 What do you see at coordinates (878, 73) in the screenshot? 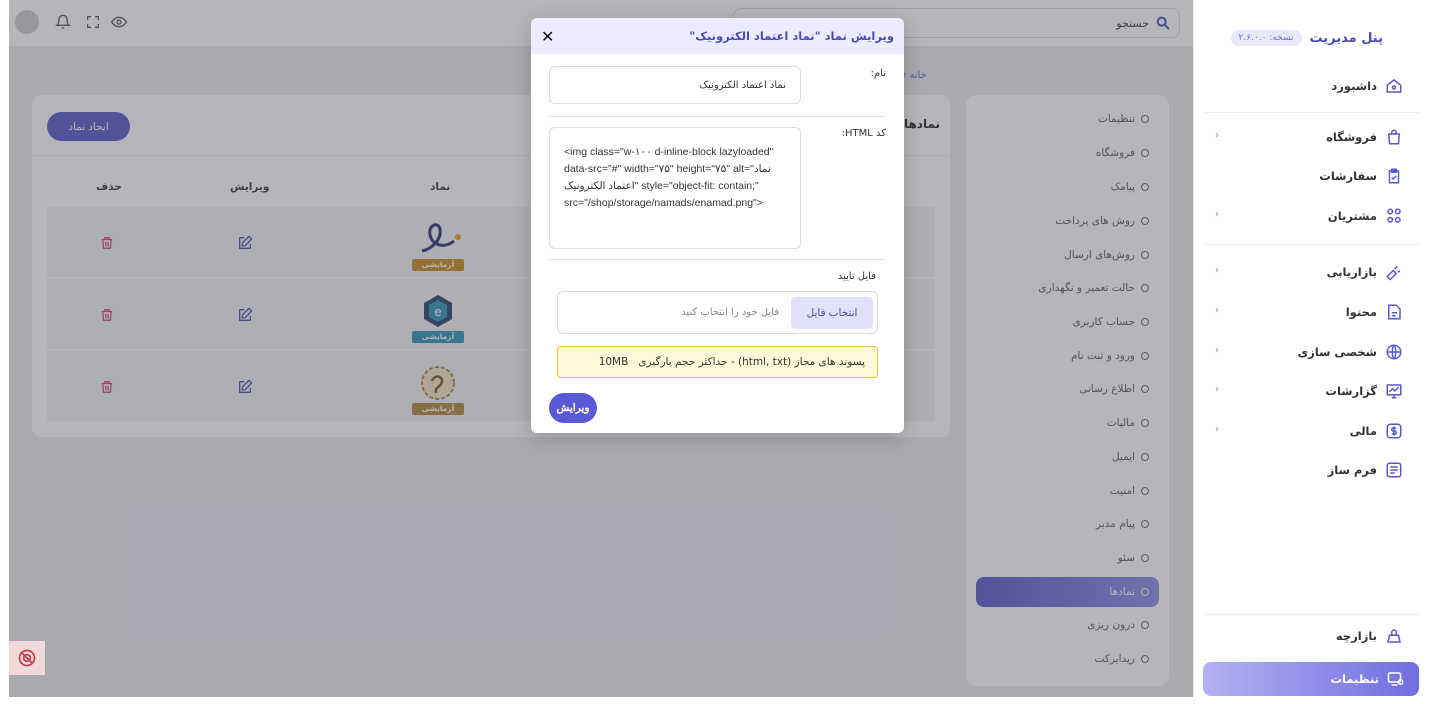
I see `name-label: نام:` at bounding box center [878, 73].